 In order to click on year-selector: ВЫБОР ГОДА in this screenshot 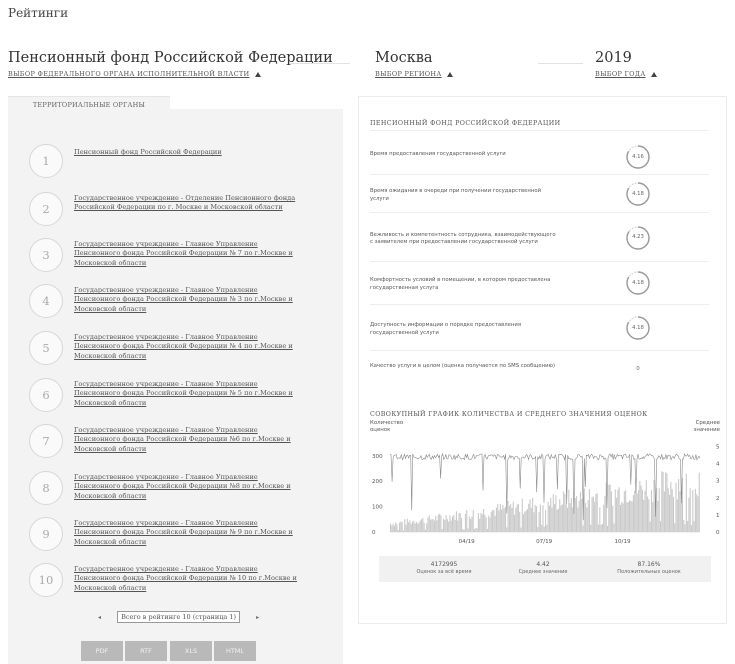, I will do `click(626, 74)`.